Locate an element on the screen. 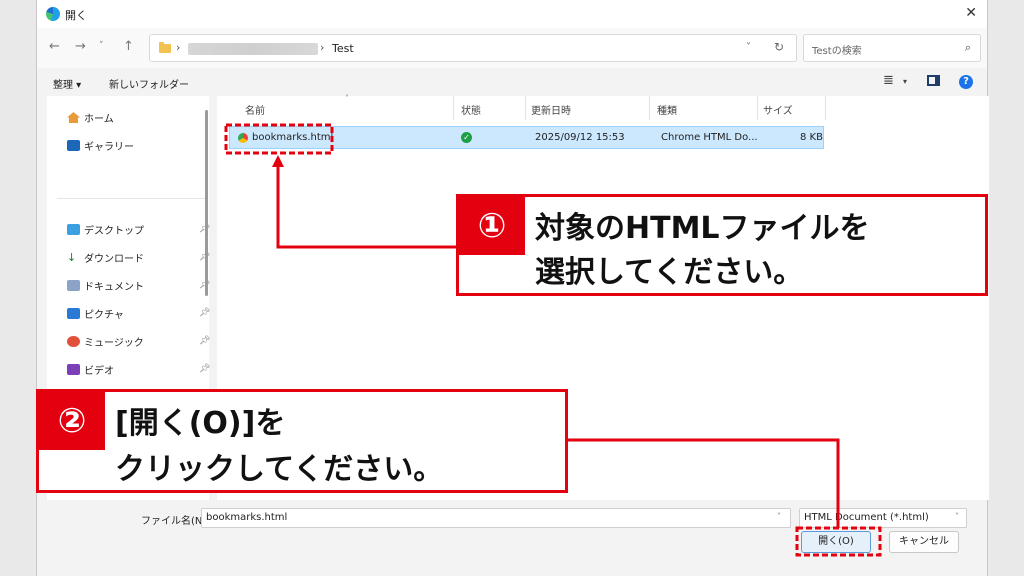 Image resolution: width=1024 pixels, height=576 pixels. callout-text: [開く(O)]を is located at coordinates (200, 423).